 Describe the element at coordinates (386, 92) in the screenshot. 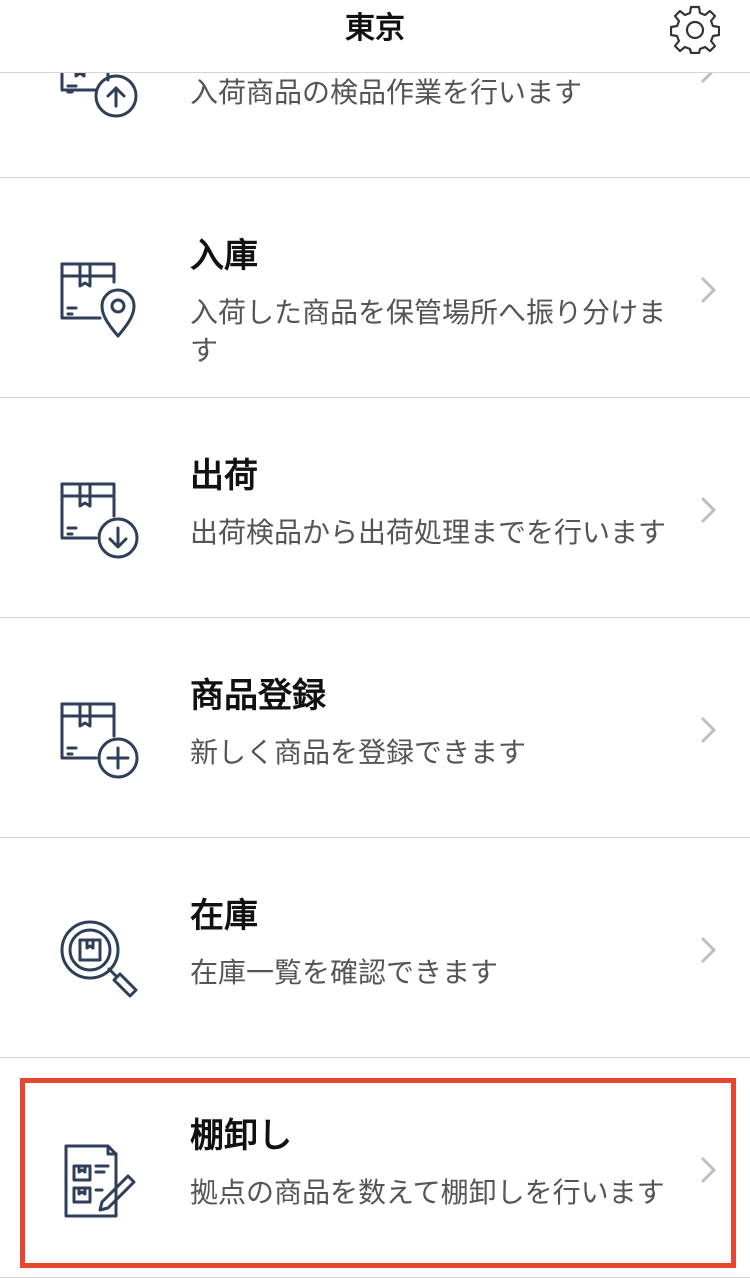

I see `menu-item-description: 入荷商品の検品作業を行います` at that location.